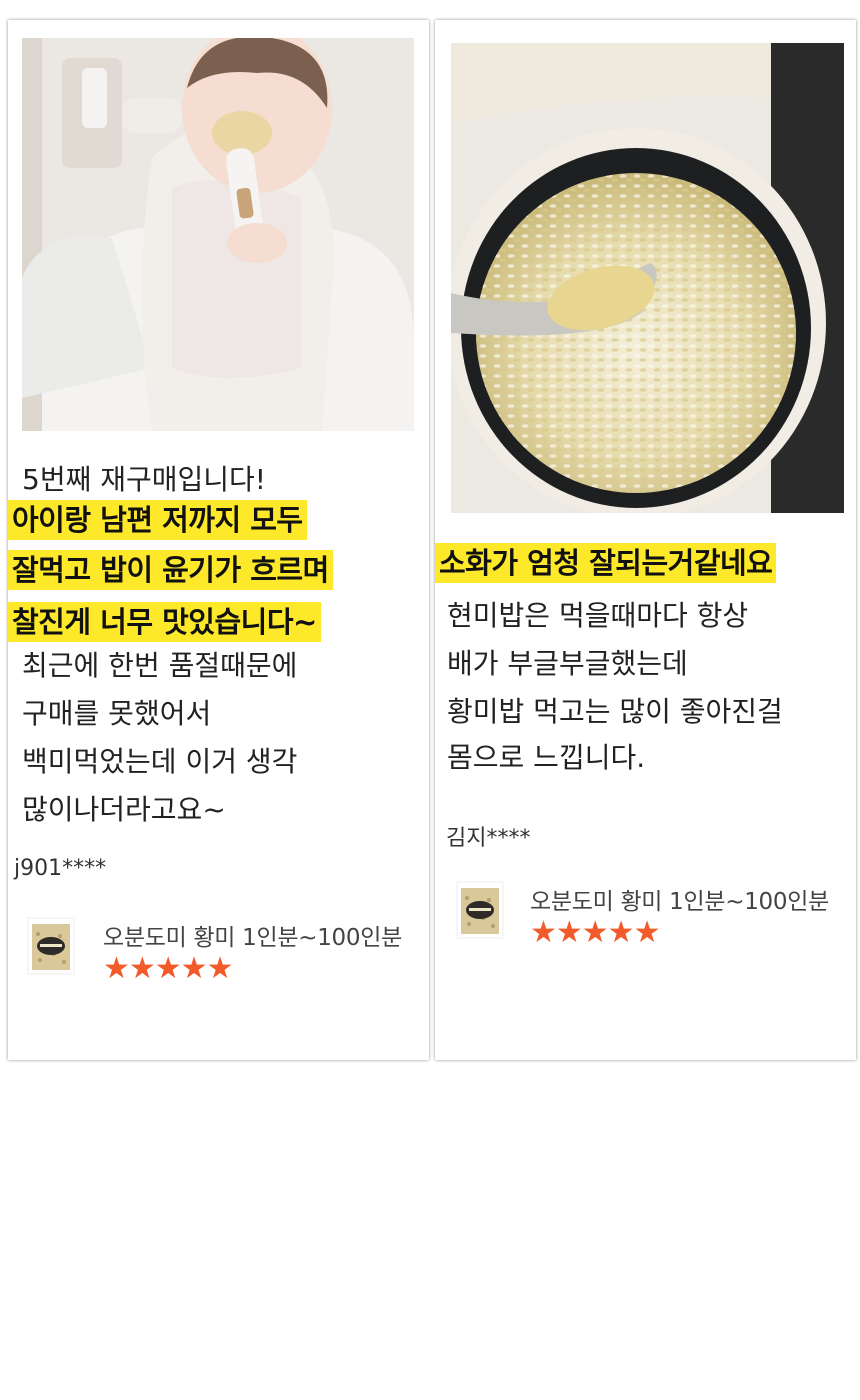 Image resolution: width=860 pixels, height=1400 pixels. I want to click on review-highlight: 아이랑 남편 저까지 모두, so click(157, 520).